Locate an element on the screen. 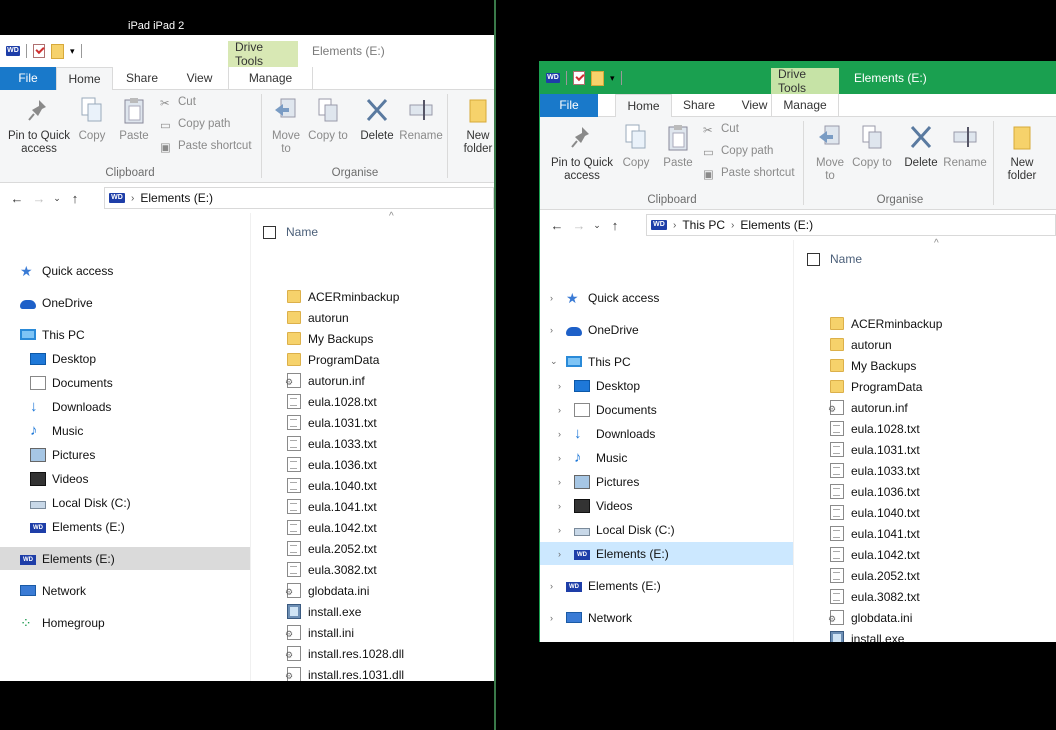 The width and height of the screenshot is (1056, 730). nav-item: › Documents is located at coordinates (666, 409).